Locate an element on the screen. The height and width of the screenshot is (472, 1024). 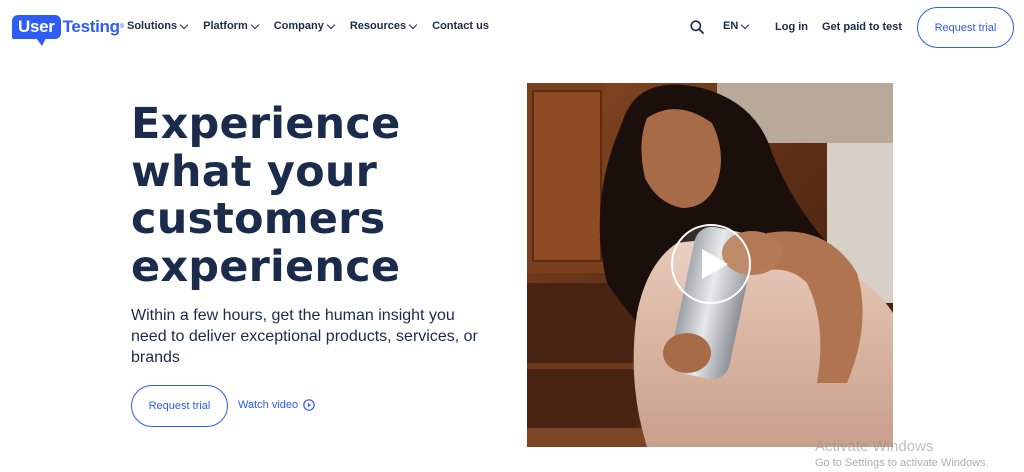
watch-video-label: Watch video is located at coordinates (268, 405).